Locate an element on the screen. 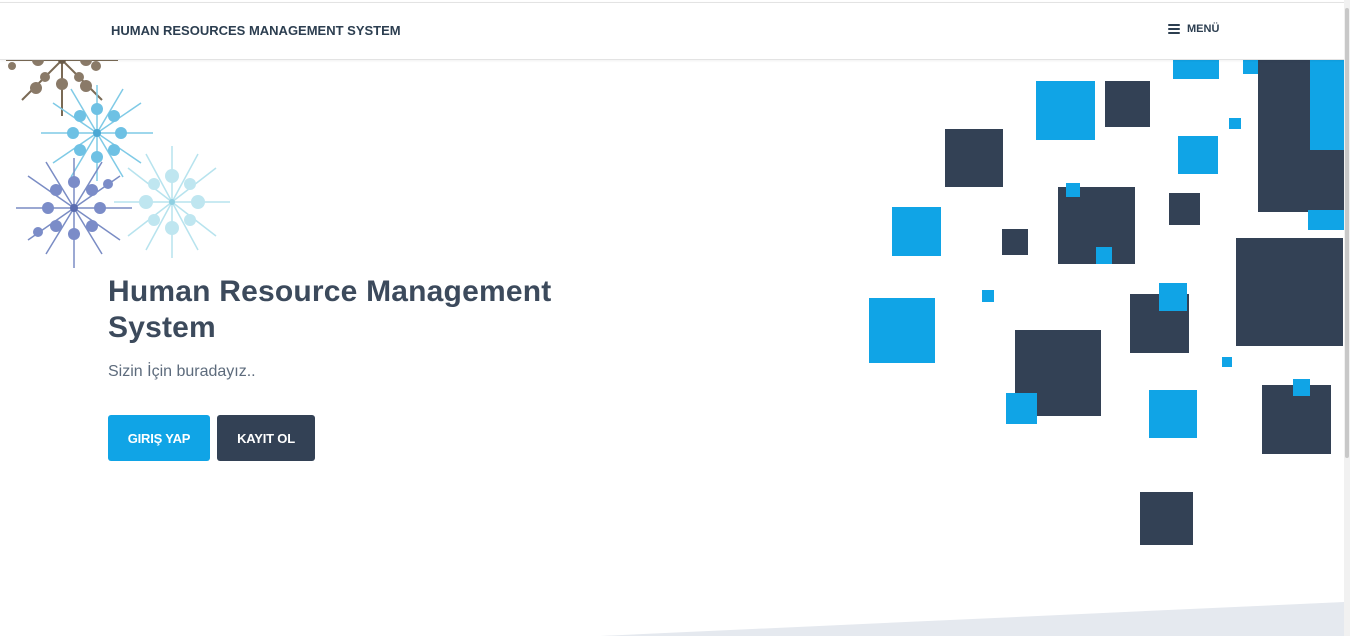 The height and width of the screenshot is (636, 1350). scrollbar-thumb is located at coordinates (1347, 233).